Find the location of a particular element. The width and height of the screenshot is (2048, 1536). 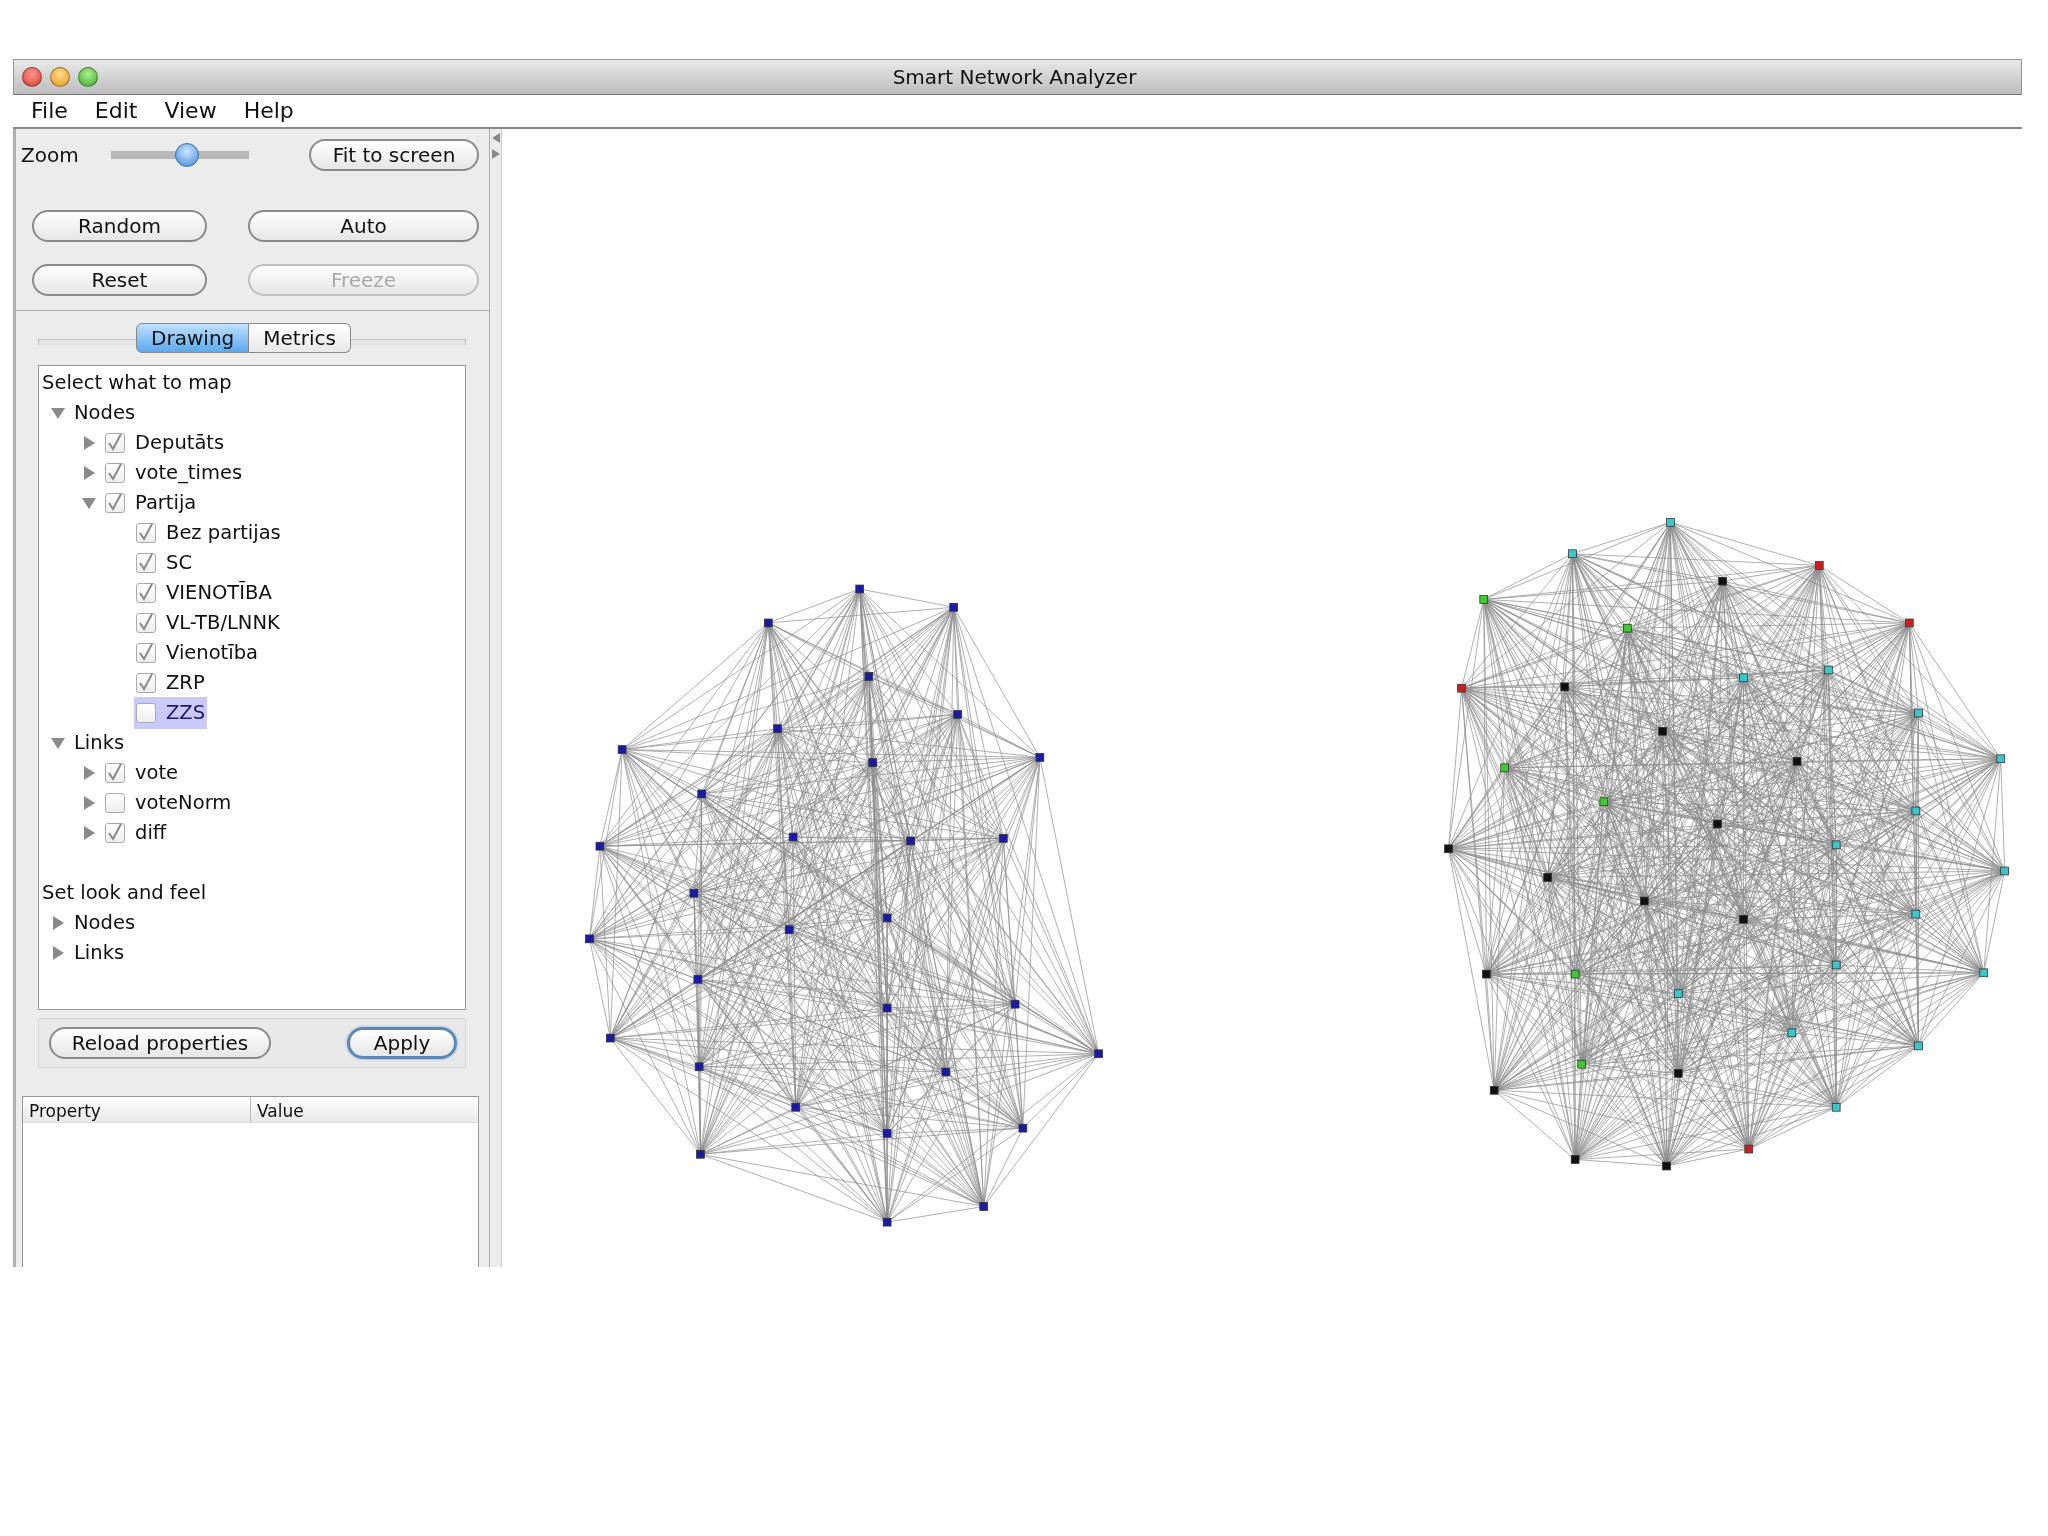

tree-item-label: VL-TB/LNNK is located at coordinates (223, 623).